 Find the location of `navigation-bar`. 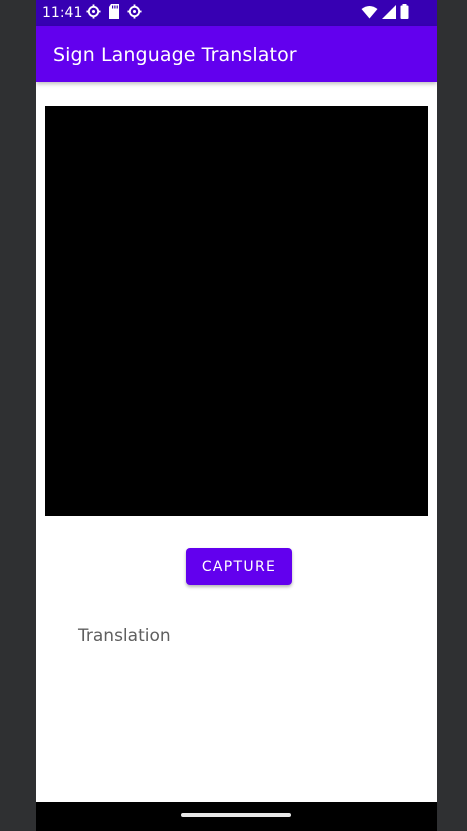

navigation-bar is located at coordinates (236, 816).